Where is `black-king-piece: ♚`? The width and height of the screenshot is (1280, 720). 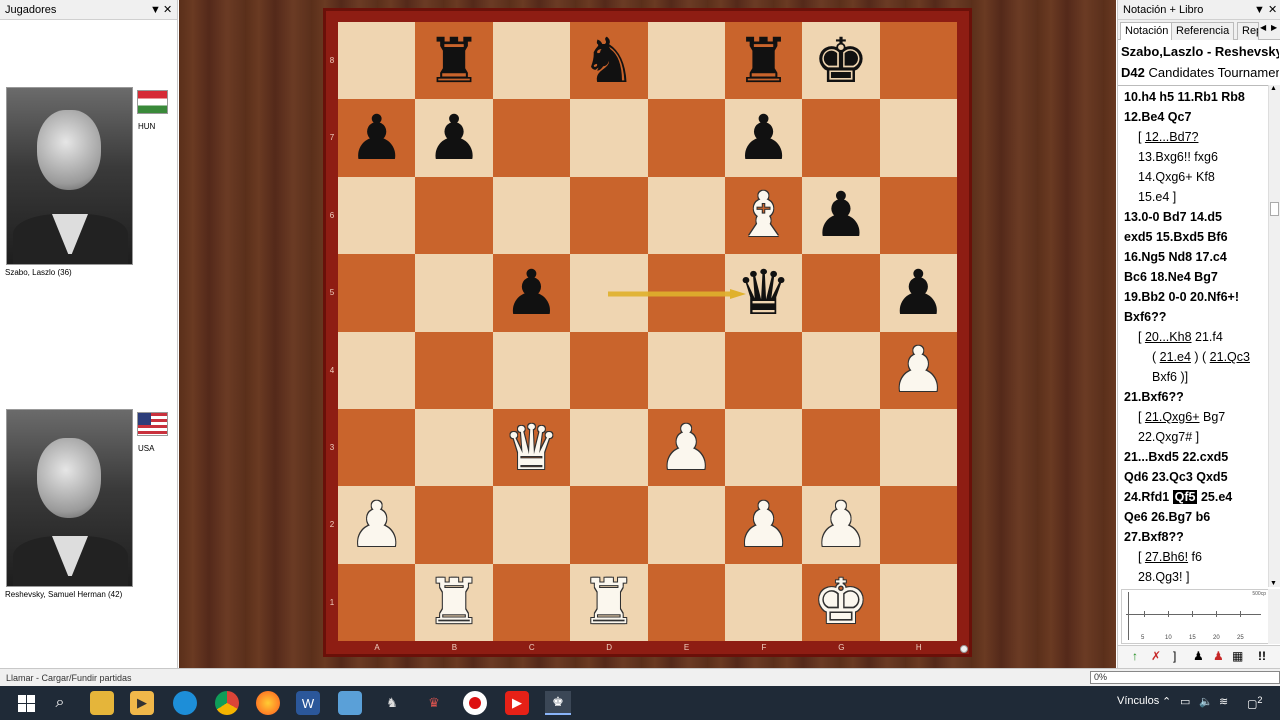
black-king-piece: ♚ is located at coordinates (841, 60).